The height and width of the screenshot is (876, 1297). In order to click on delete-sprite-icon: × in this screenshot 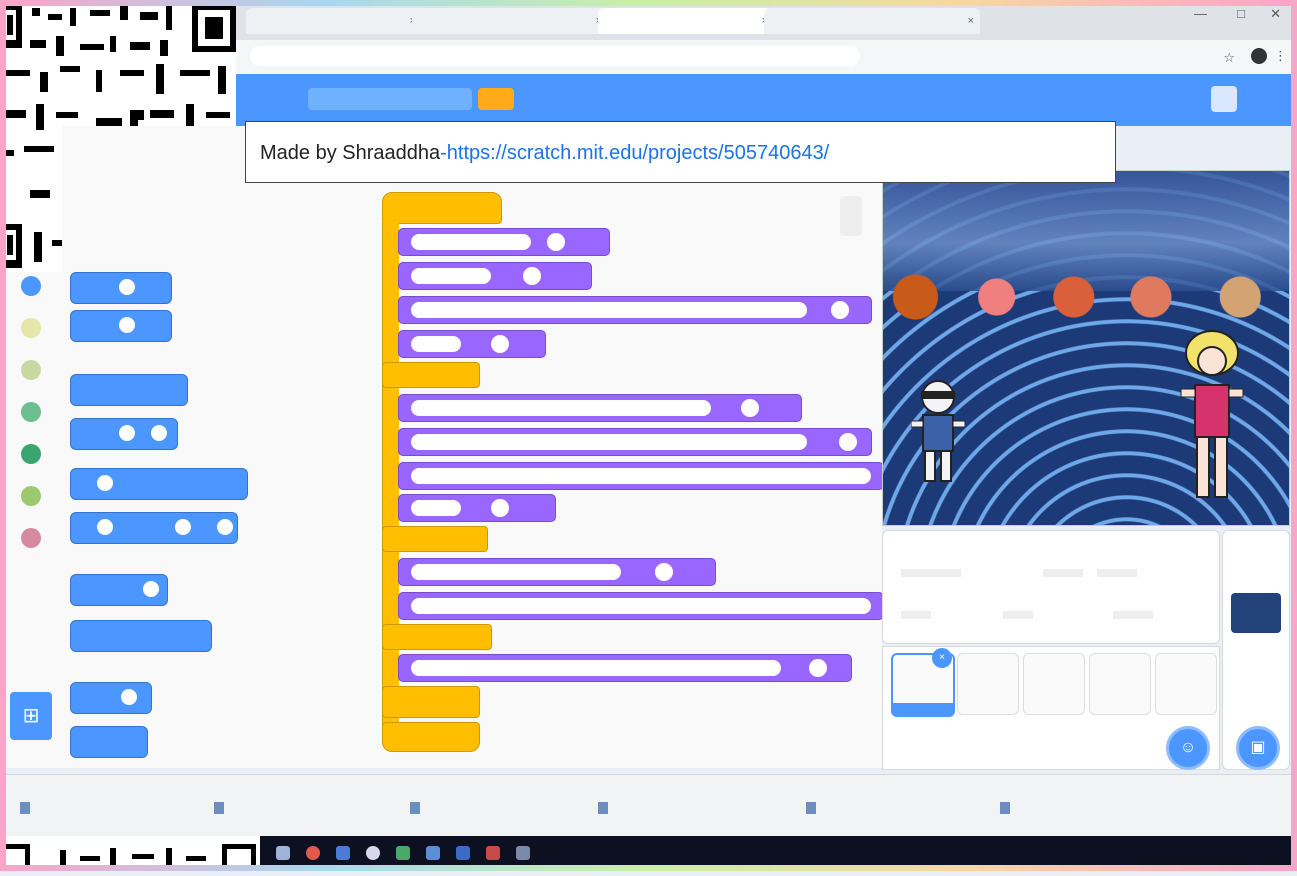, I will do `click(942, 658)`.